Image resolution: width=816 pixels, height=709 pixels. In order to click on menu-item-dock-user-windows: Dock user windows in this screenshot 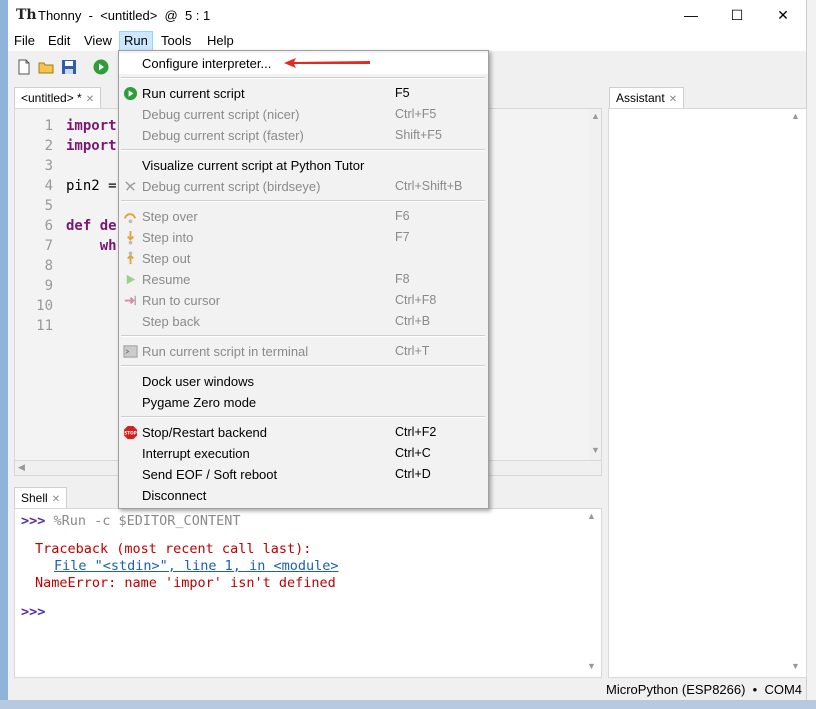, I will do `click(303, 381)`.